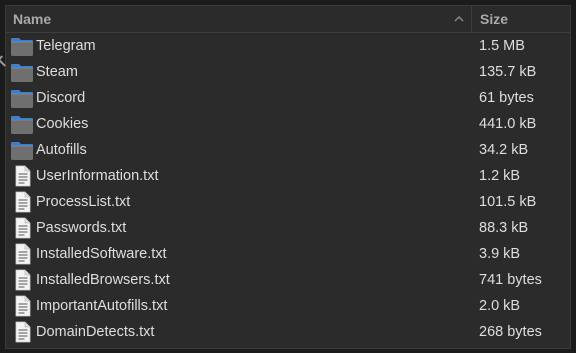  Describe the element at coordinates (504, 150) in the screenshot. I see `file-size: 34.2 kB` at that location.